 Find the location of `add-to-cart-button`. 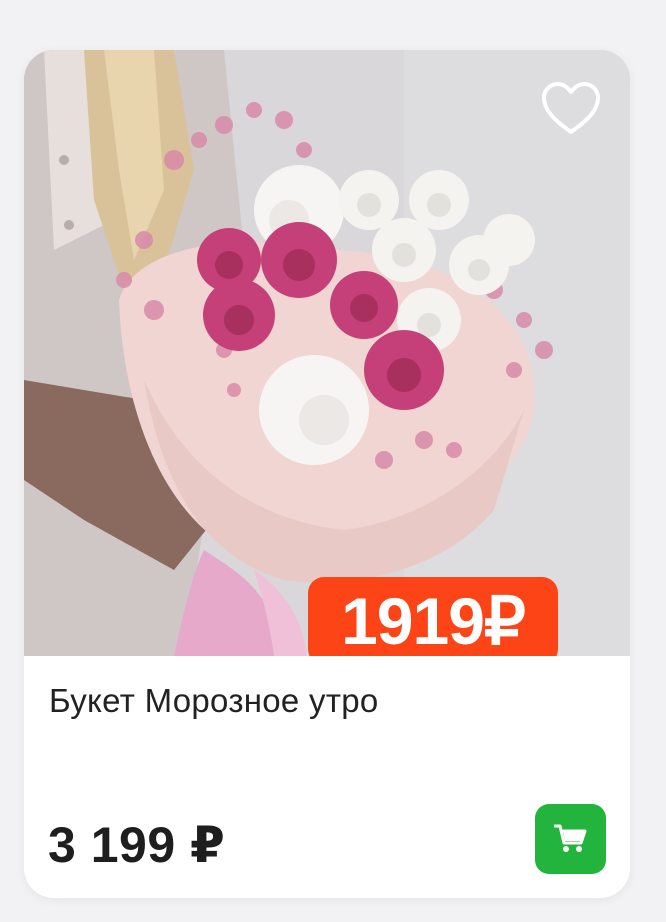

add-to-cart-button is located at coordinates (570, 839).